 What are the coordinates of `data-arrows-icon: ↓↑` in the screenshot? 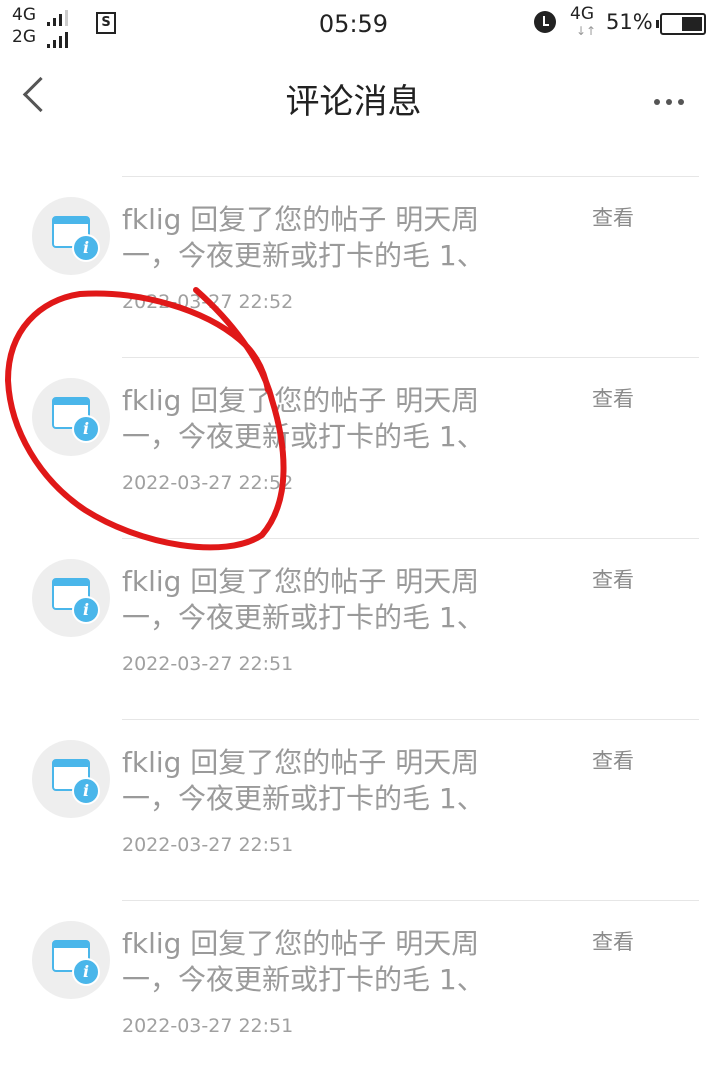 It's located at (586, 31).